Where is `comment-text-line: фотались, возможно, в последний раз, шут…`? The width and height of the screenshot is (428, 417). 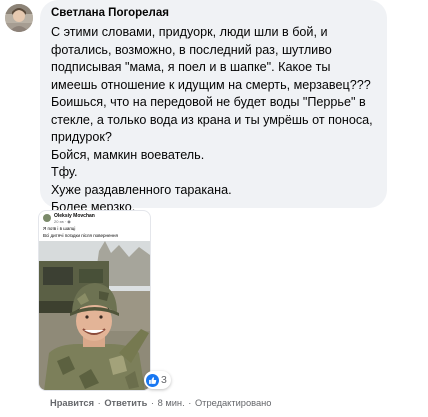
comment-text-line: фотались, возможно, в последний раз, шут… is located at coordinates (191, 49).